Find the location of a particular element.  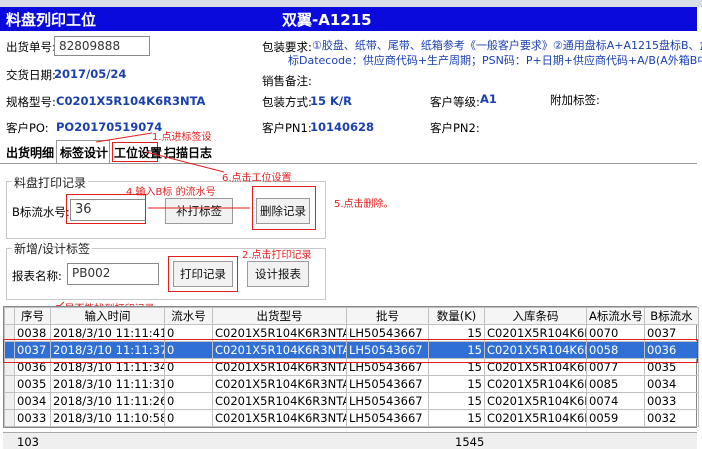

order-no-field: 82809888 is located at coordinates (102, 46).